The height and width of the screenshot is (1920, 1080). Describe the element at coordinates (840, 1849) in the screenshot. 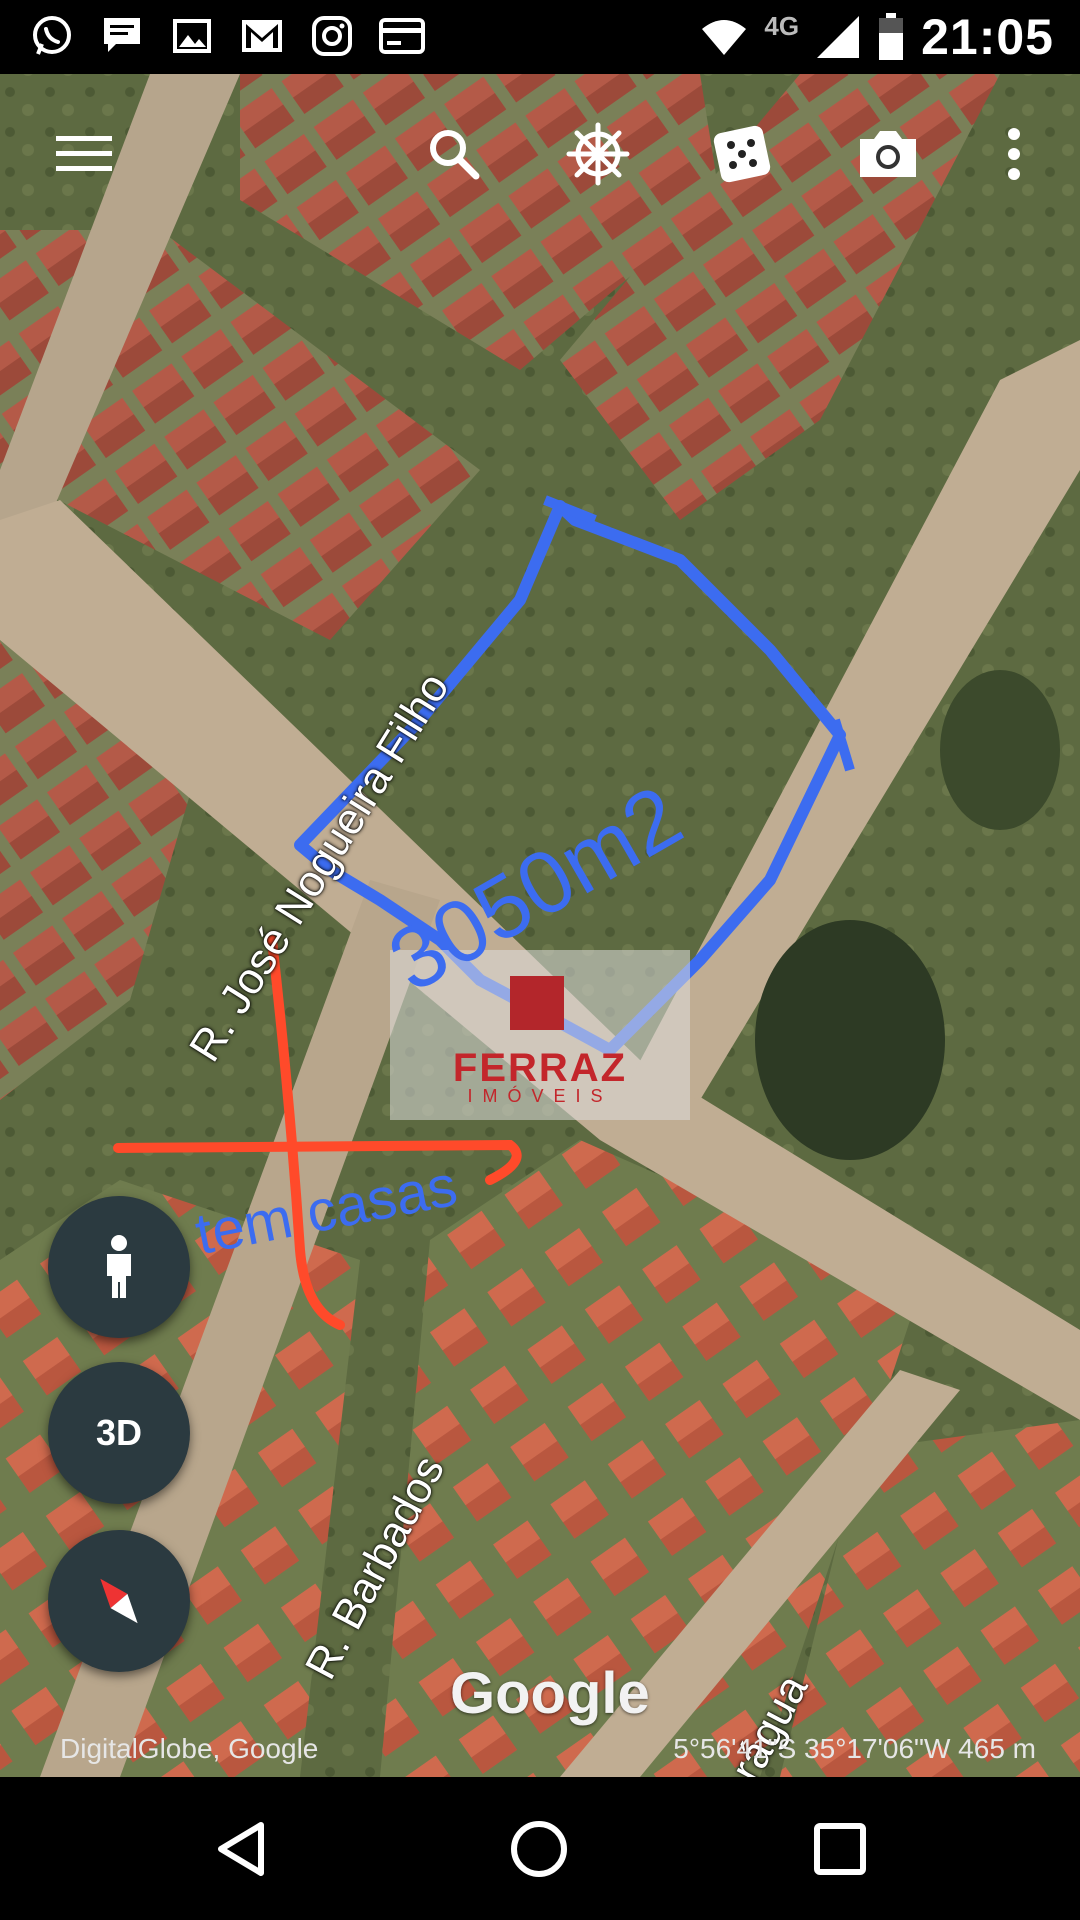

I see `recents-icon` at that location.